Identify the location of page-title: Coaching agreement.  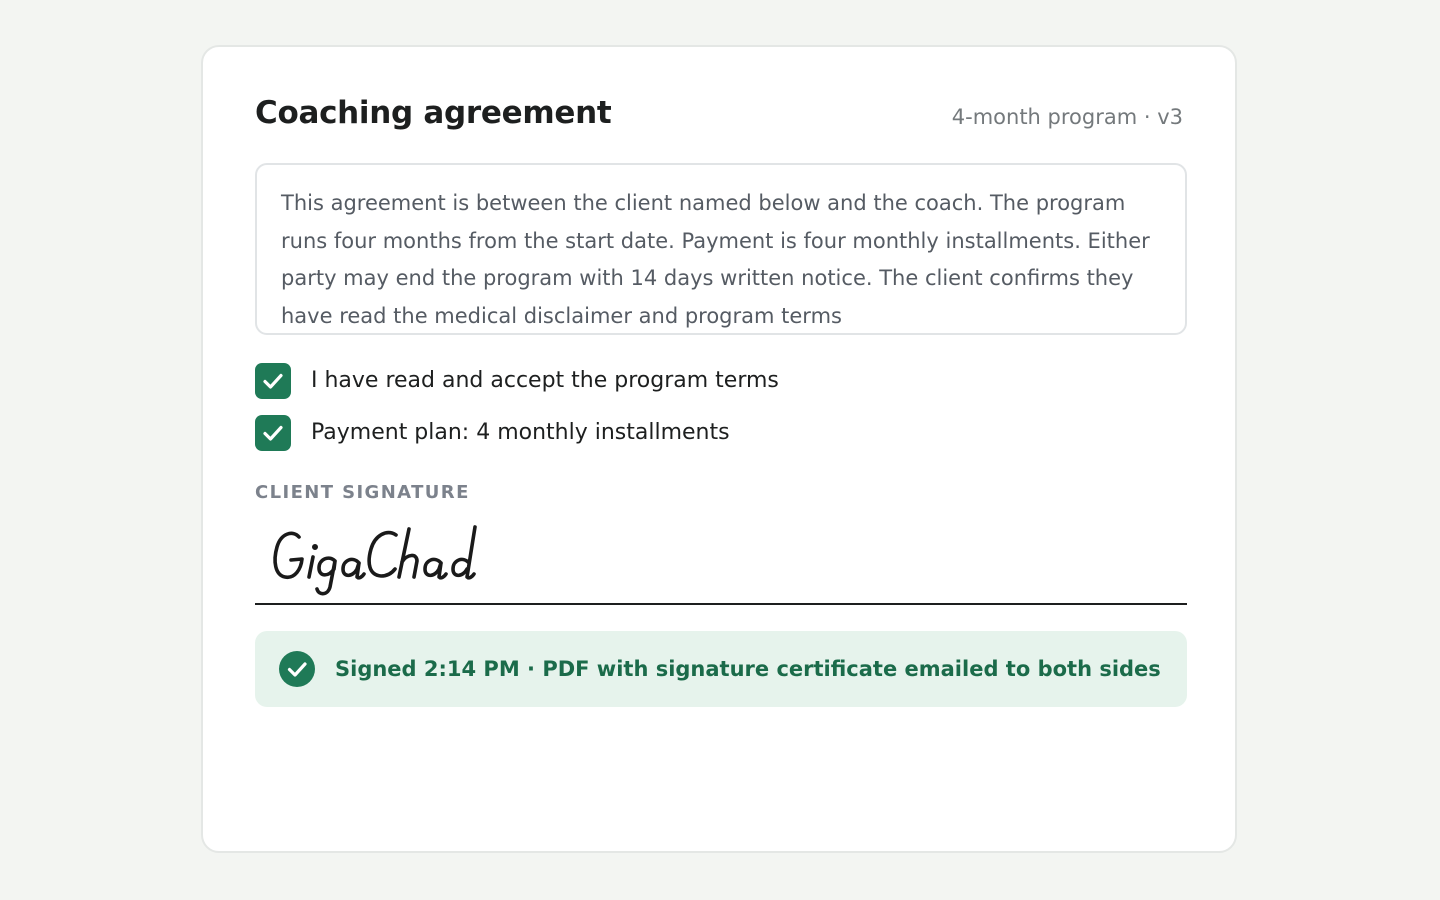
(433, 113).